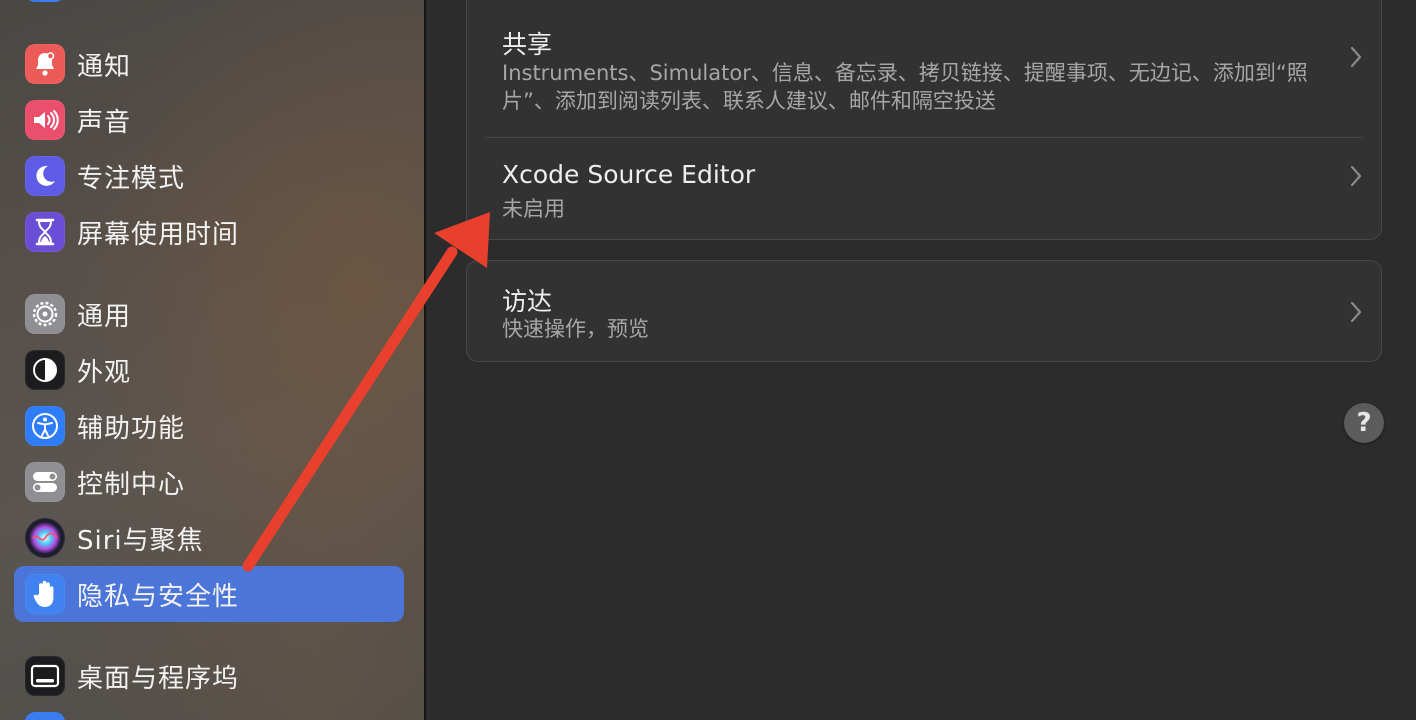 The width and height of the screenshot is (1416, 720). Describe the element at coordinates (45, 716) in the screenshot. I see `sidebar-item-partial-bottom` at that location.